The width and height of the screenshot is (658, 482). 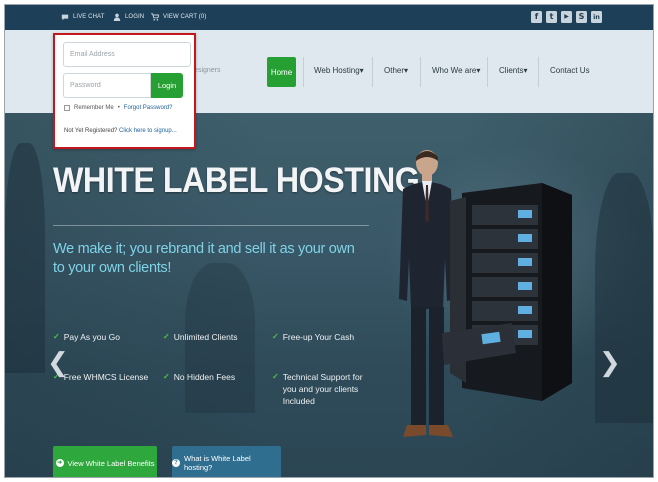 I want to click on password-field: Password, so click(x=107, y=85).